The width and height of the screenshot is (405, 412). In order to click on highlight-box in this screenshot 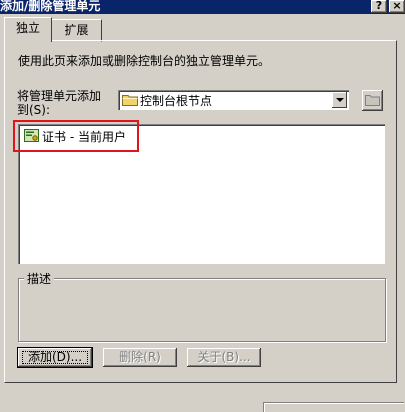, I will do `click(76, 136)`.